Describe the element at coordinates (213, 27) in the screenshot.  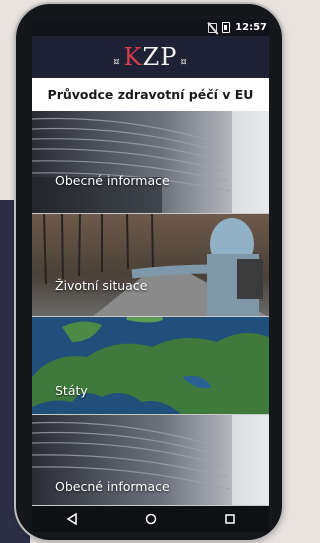
I see `no-sim-icon` at that location.